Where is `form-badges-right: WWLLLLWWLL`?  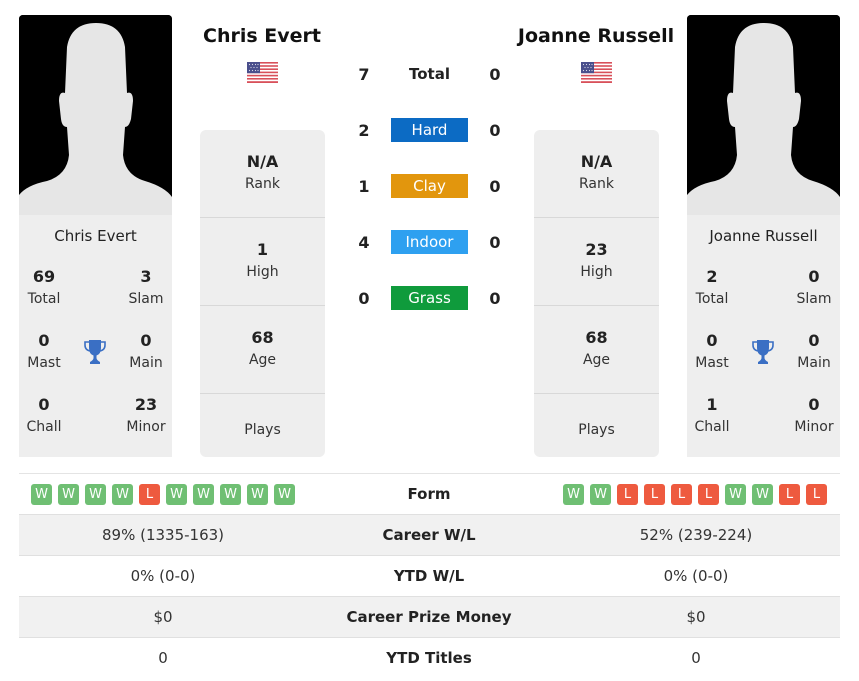
form-badges-right: WWLLLLWWLL is located at coordinates (695, 494).